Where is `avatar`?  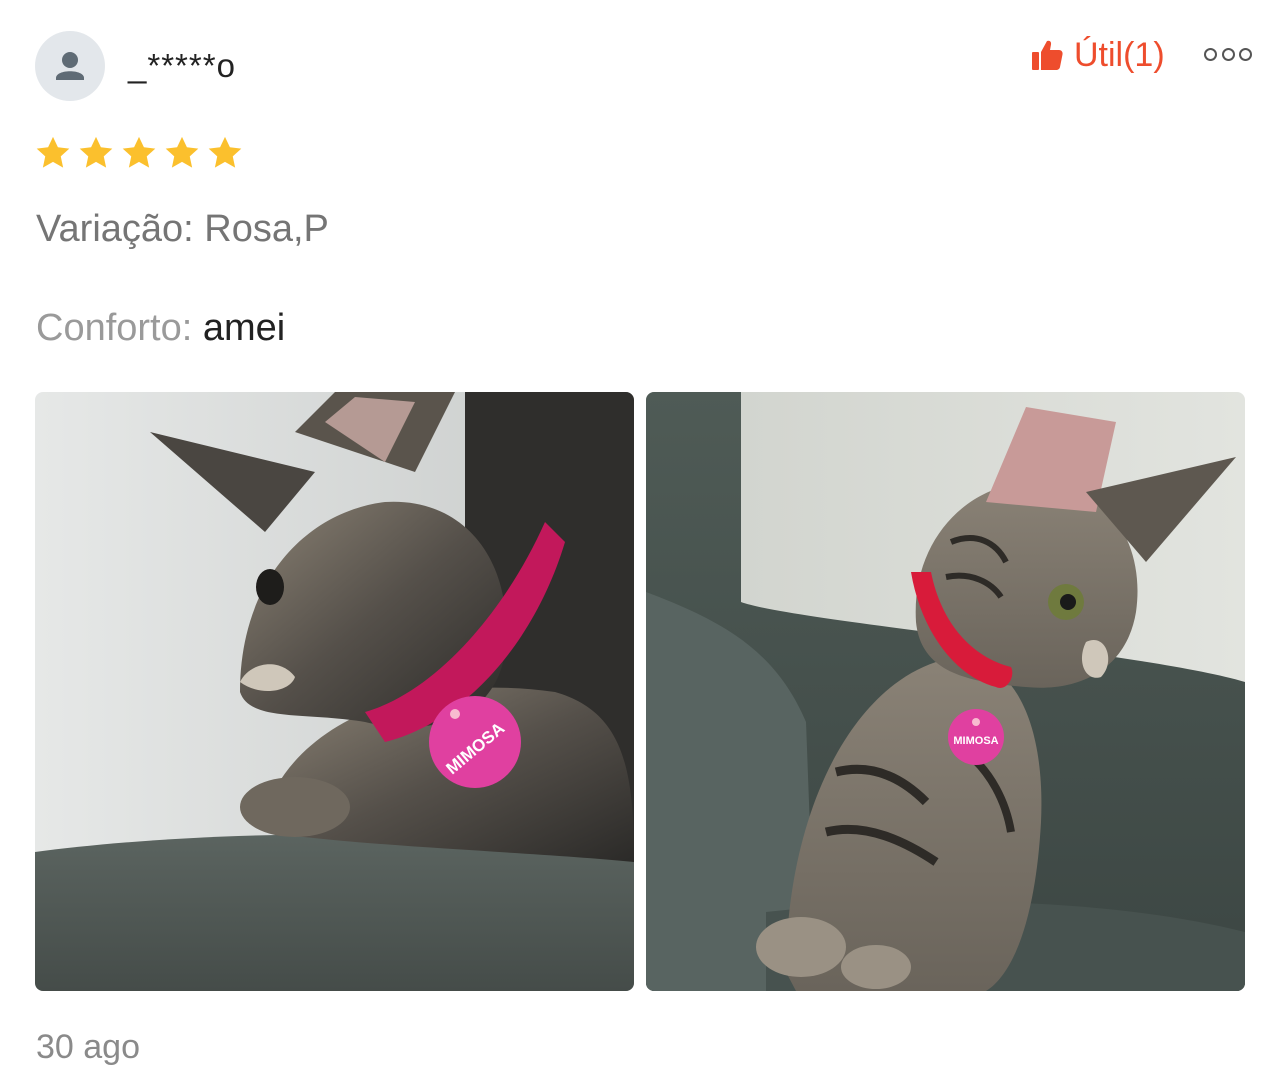
avatar is located at coordinates (70, 66).